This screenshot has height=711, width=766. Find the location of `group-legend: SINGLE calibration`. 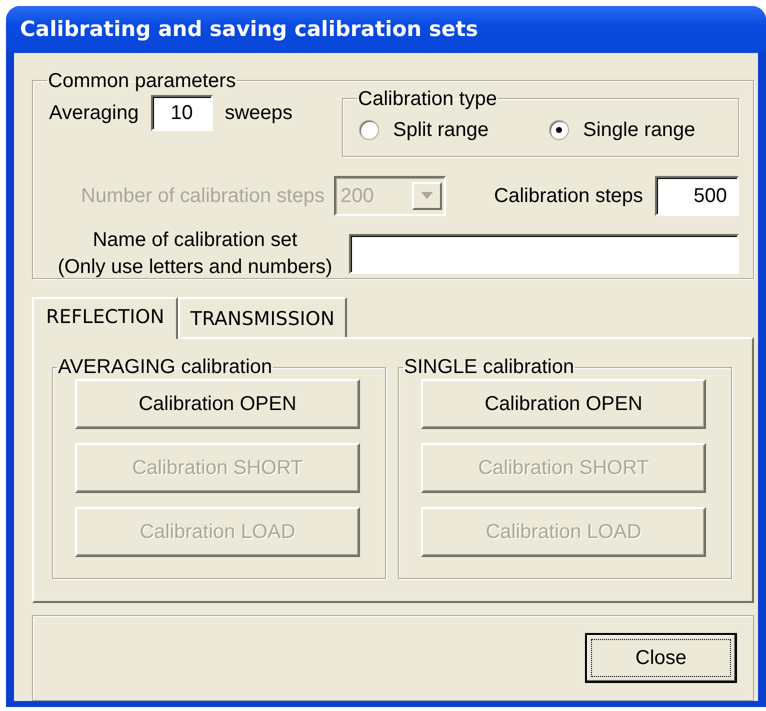

group-legend: SINGLE calibration is located at coordinates (489, 367).